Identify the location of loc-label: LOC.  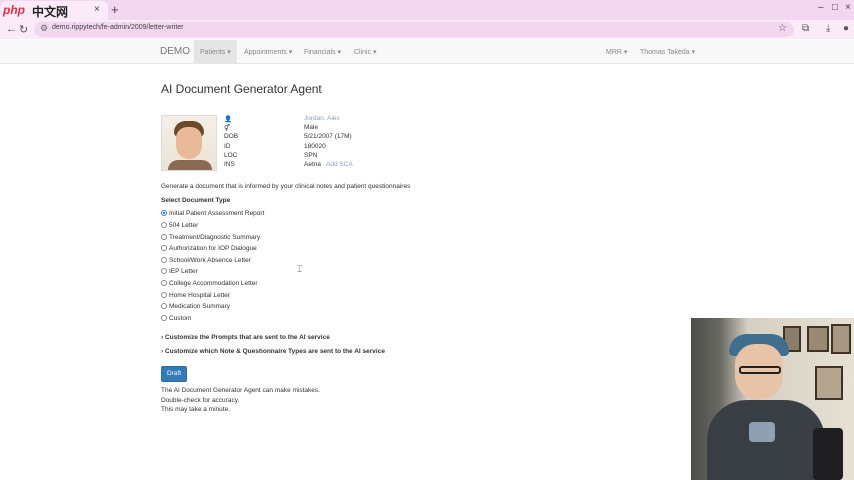
(231, 155).